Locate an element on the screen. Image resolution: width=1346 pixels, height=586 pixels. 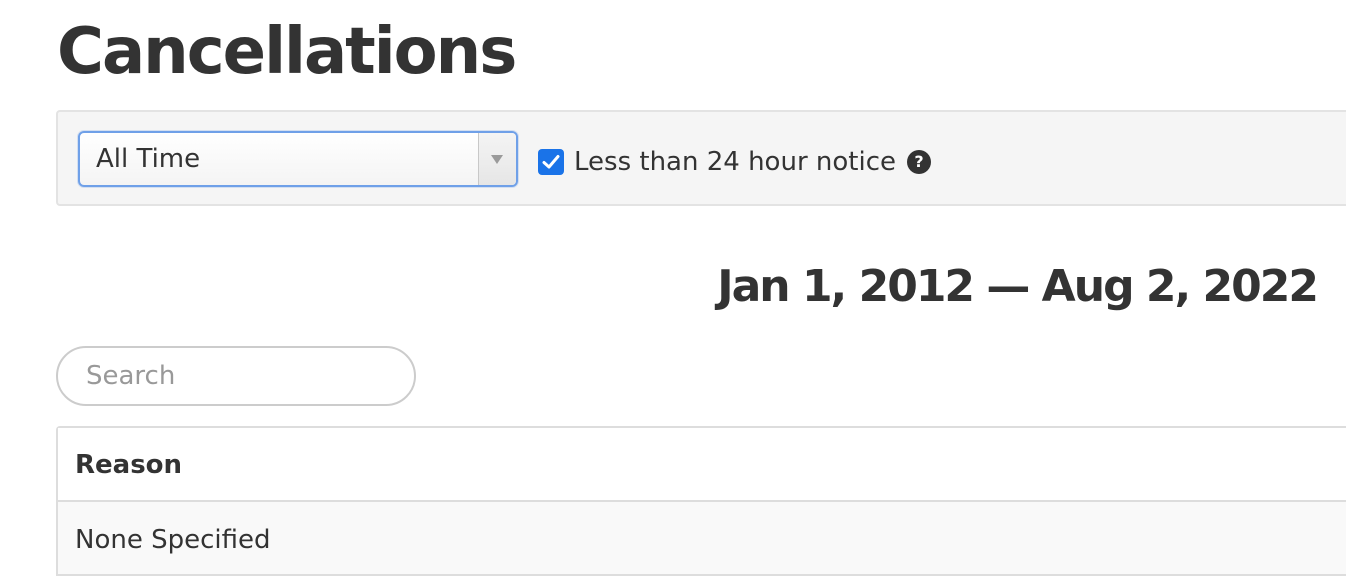
question-circle-icon: ? is located at coordinates (919, 162).